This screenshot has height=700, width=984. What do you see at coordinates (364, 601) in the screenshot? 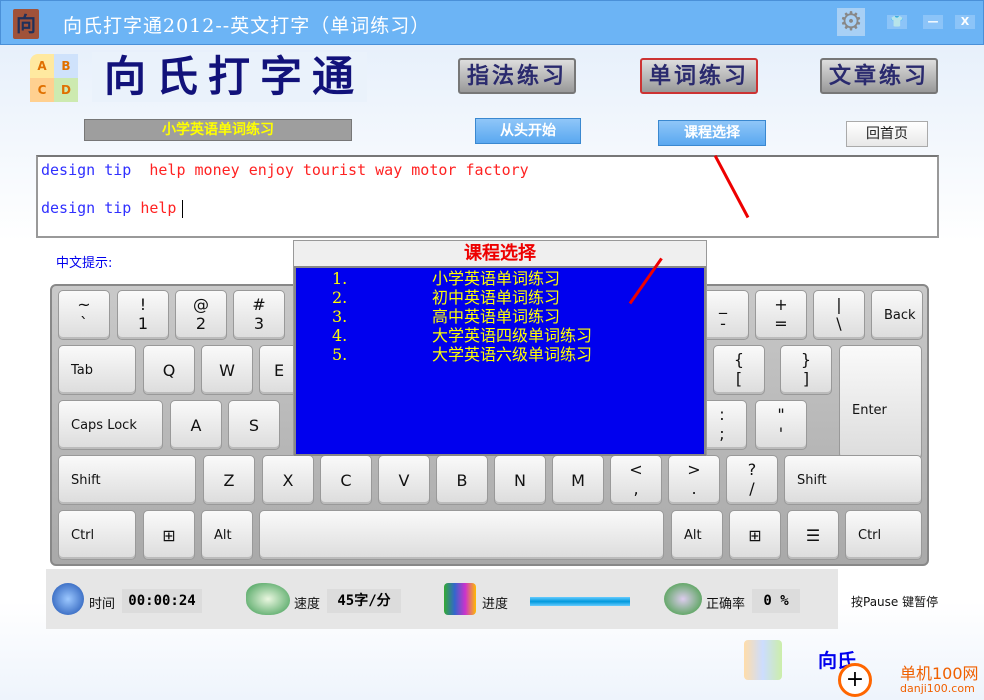
I see `speed-value: 45字/分` at bounding box center [364, 601].